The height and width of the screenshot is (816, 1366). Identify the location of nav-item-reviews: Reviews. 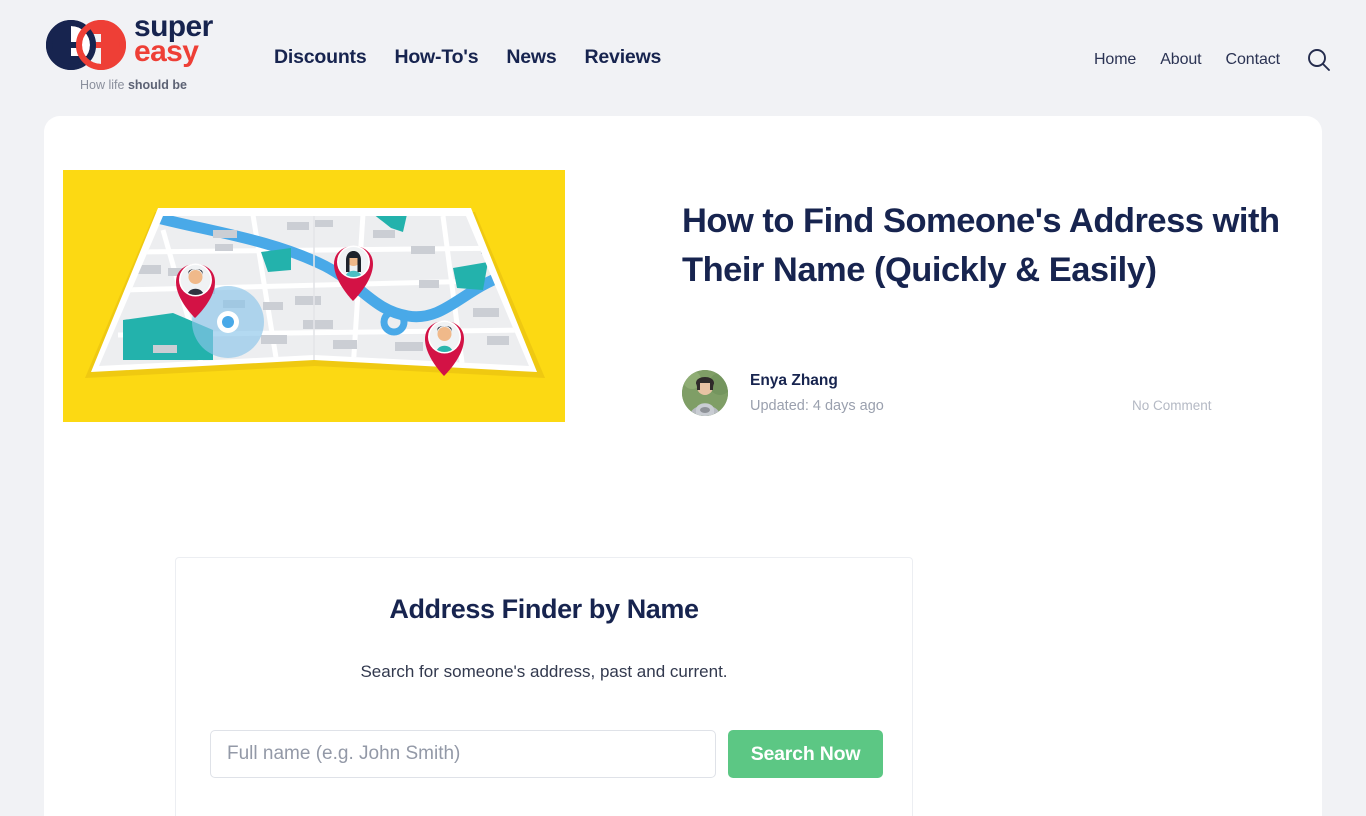
(623, 57).